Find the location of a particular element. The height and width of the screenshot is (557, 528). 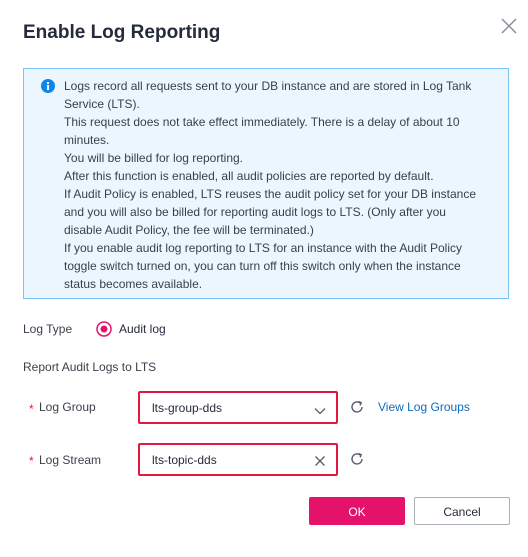

log-group-label: Log Group is located at coordinates (67, 407).